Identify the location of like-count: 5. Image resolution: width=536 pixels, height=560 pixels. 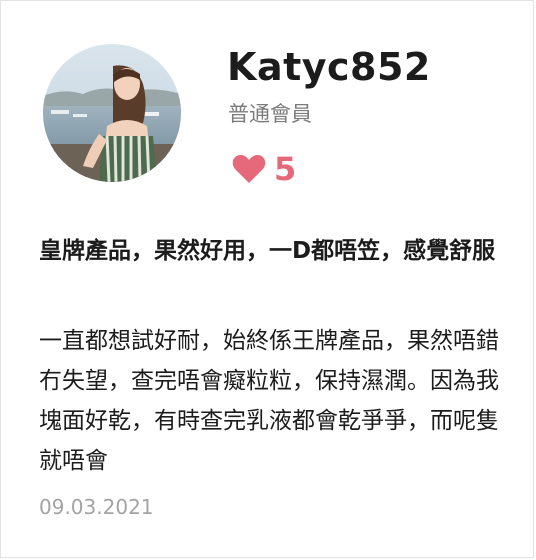
(285, 169).